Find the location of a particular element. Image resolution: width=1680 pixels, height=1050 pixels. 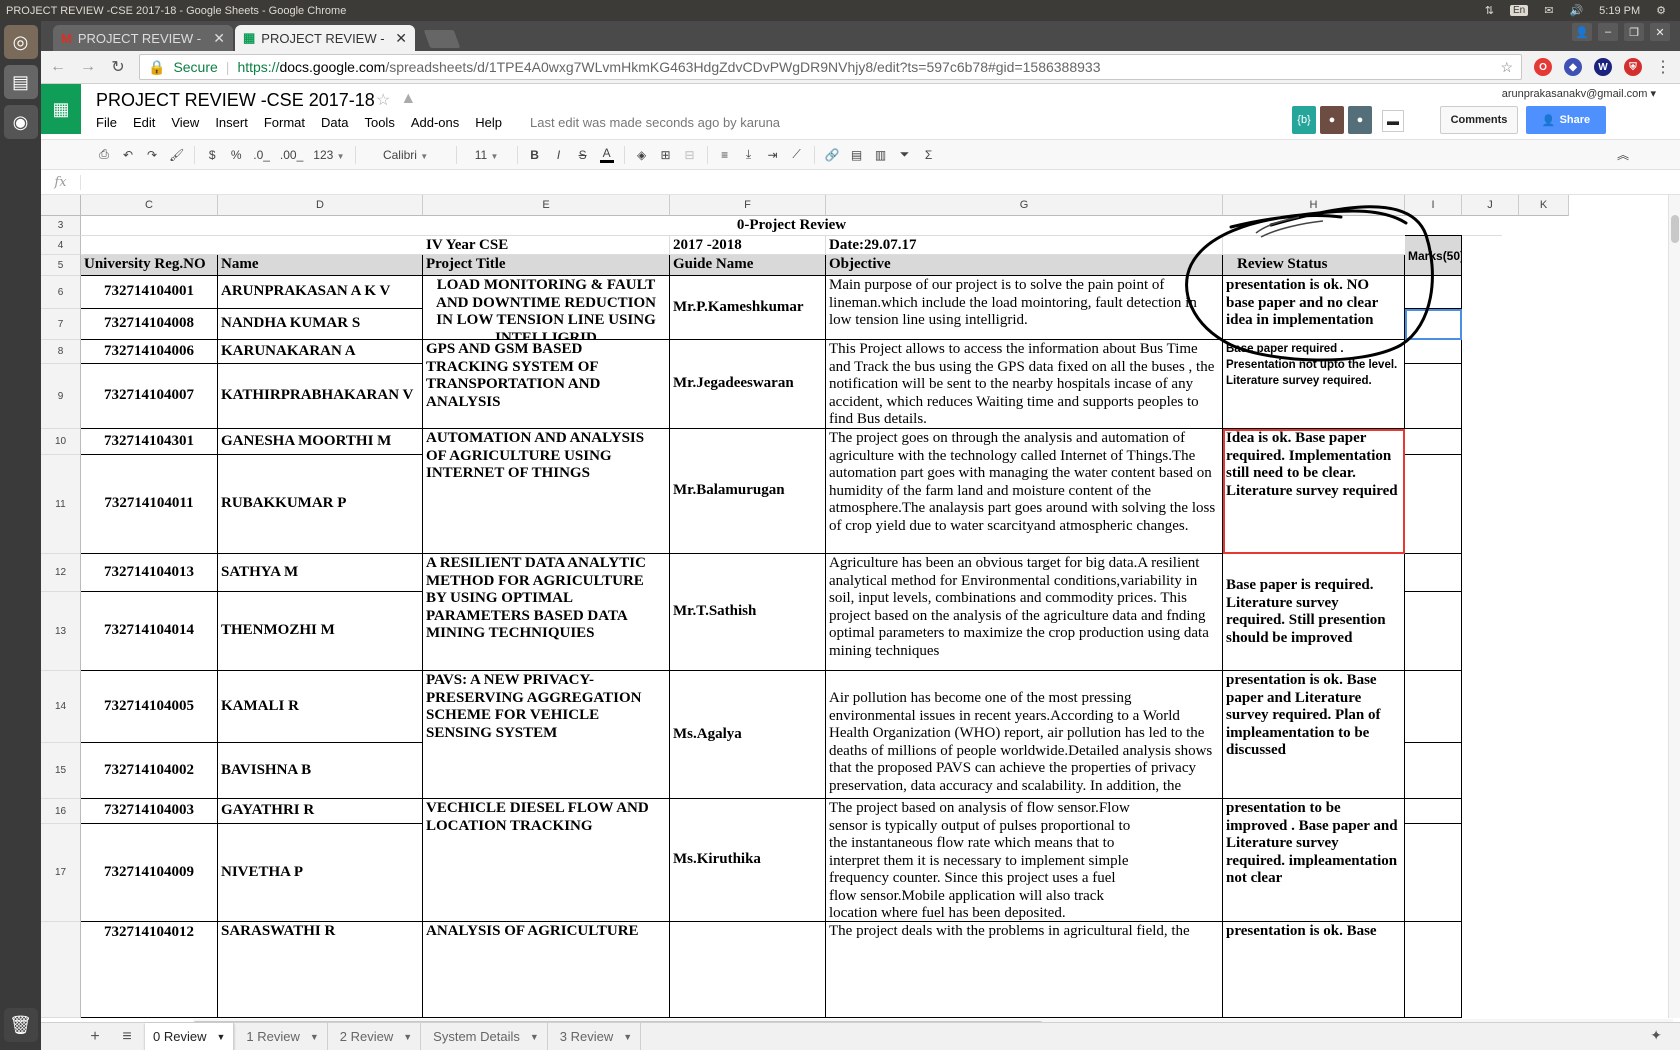

reg-no-cell: 732714104002 is located at coordinates (149, 771).